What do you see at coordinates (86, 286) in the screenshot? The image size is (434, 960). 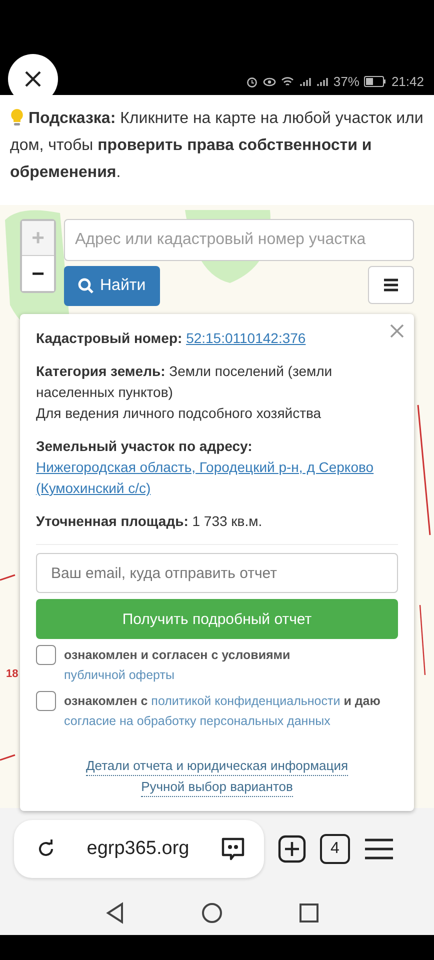 I see `search-icon` at bounding box center [86, 286].